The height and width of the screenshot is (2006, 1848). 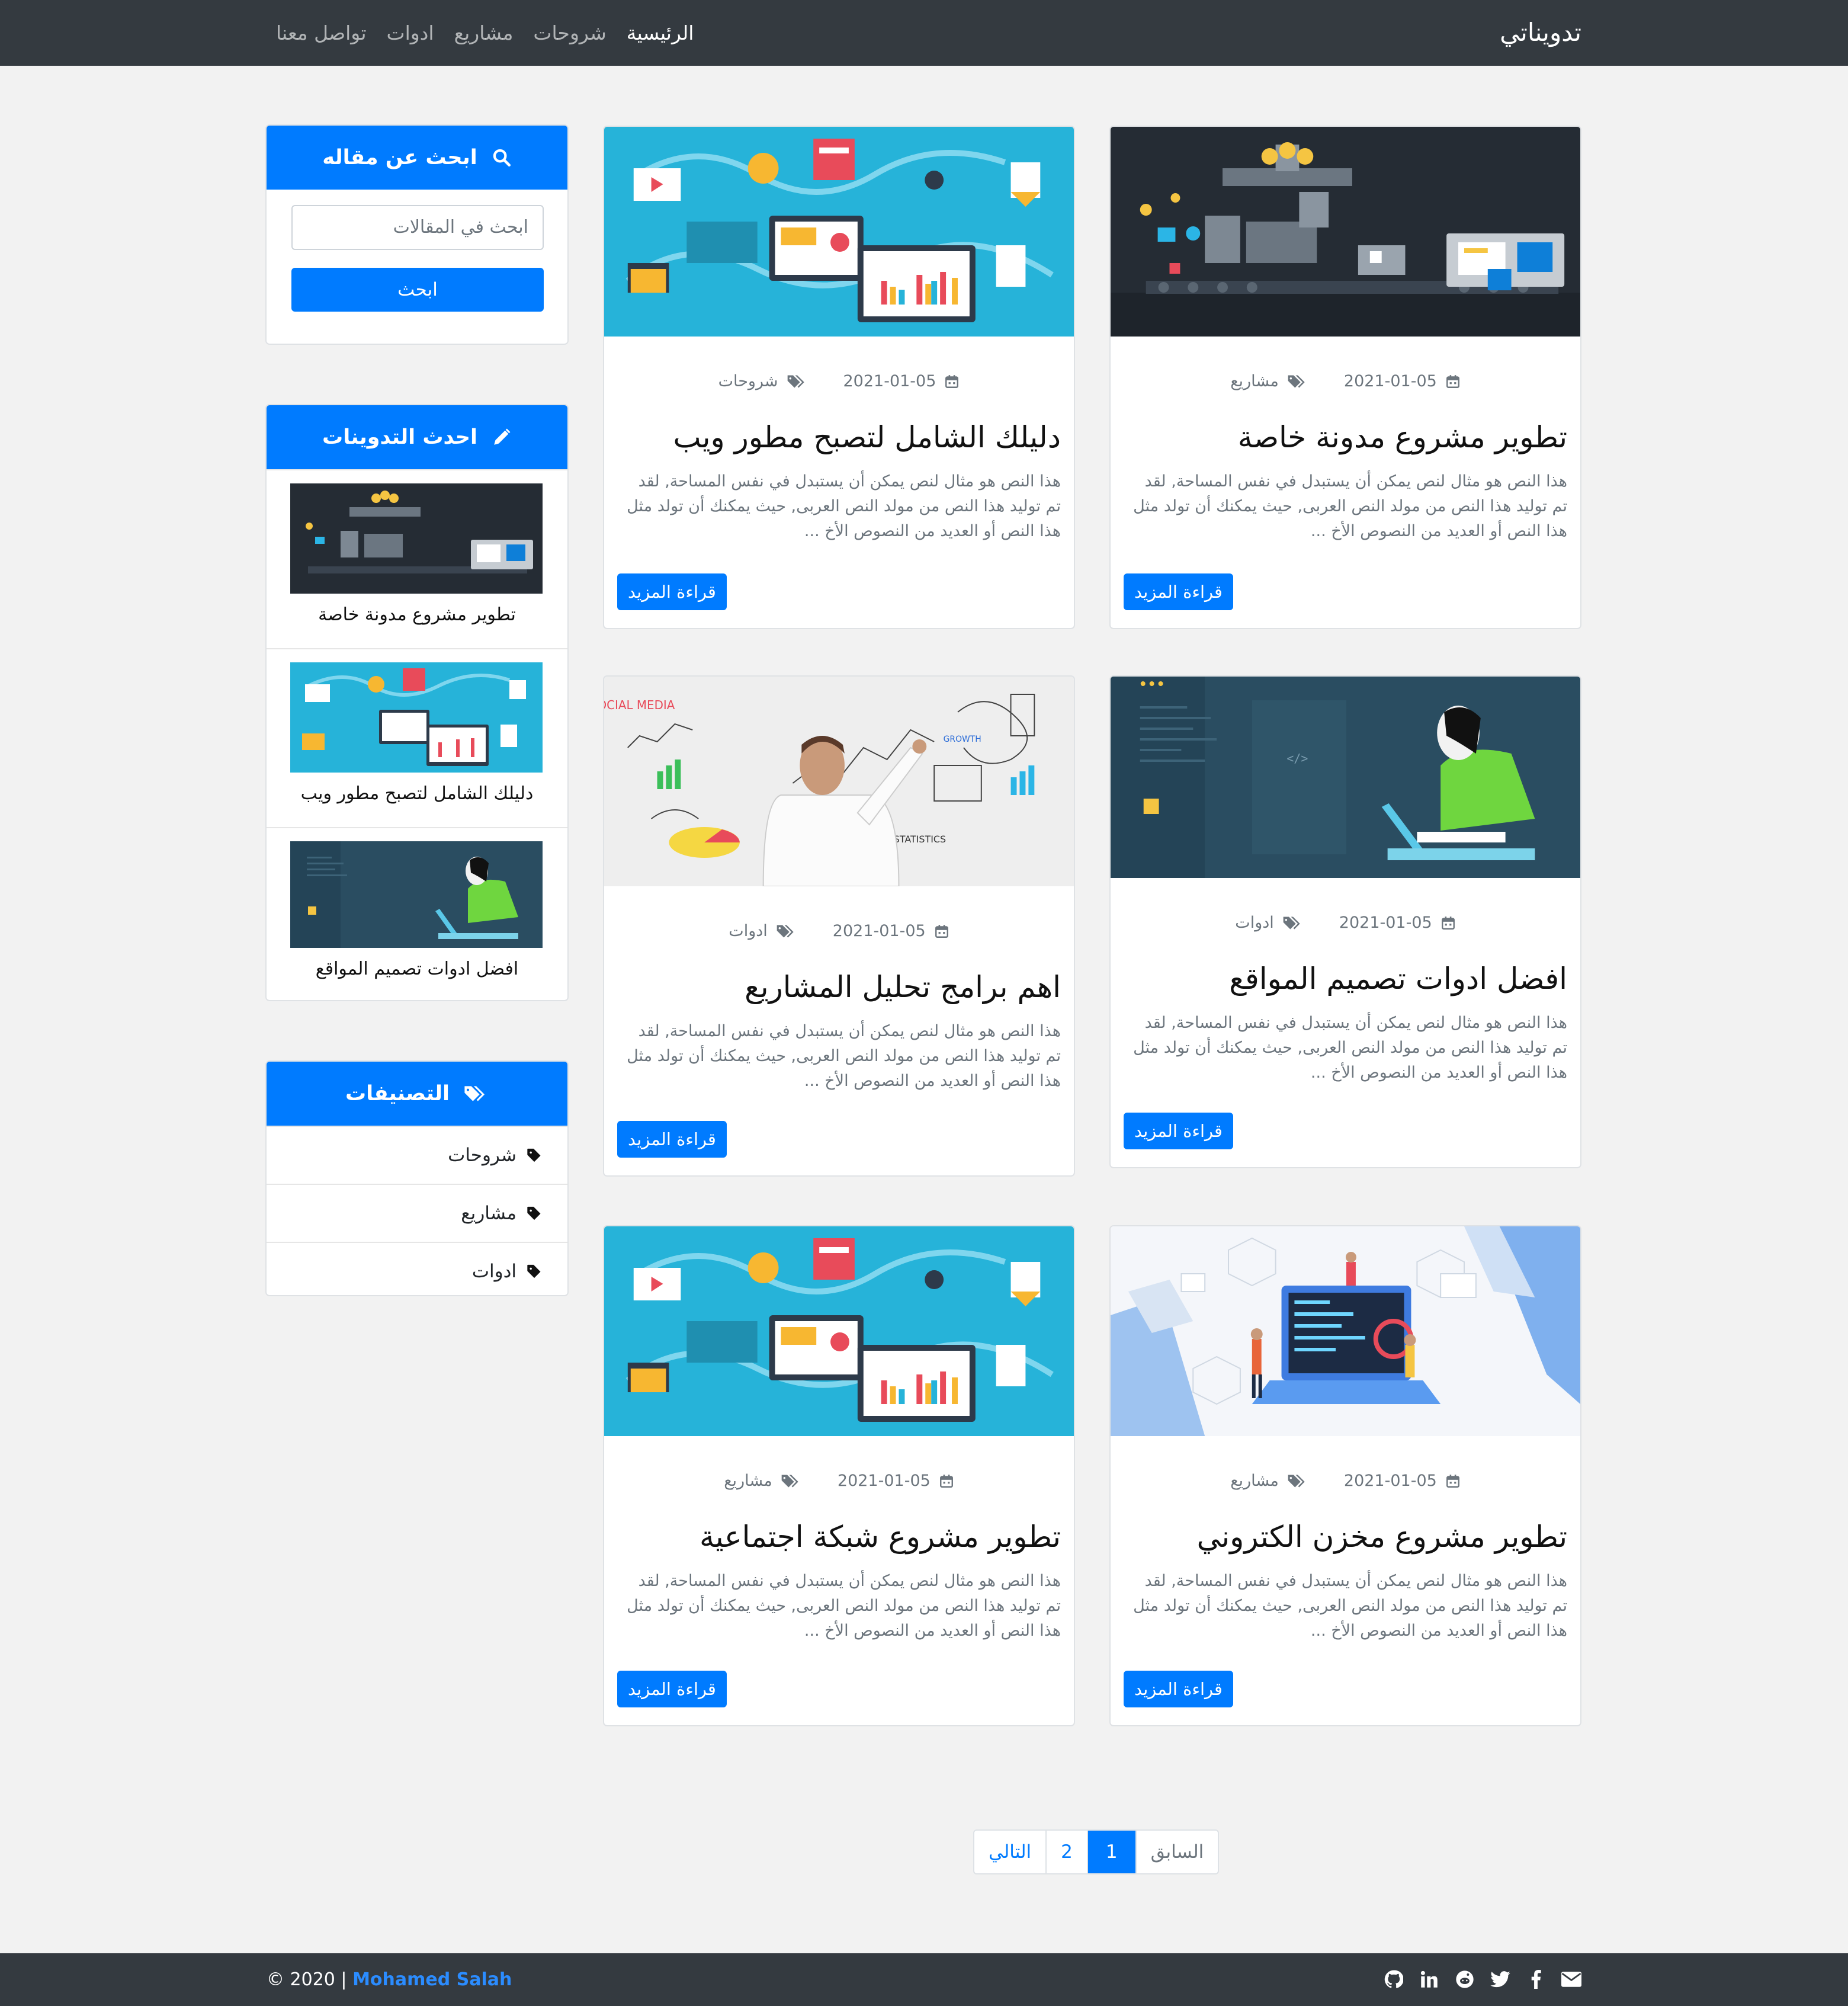 I want to click on envelope-icon, so click(x=1571, y=1979).